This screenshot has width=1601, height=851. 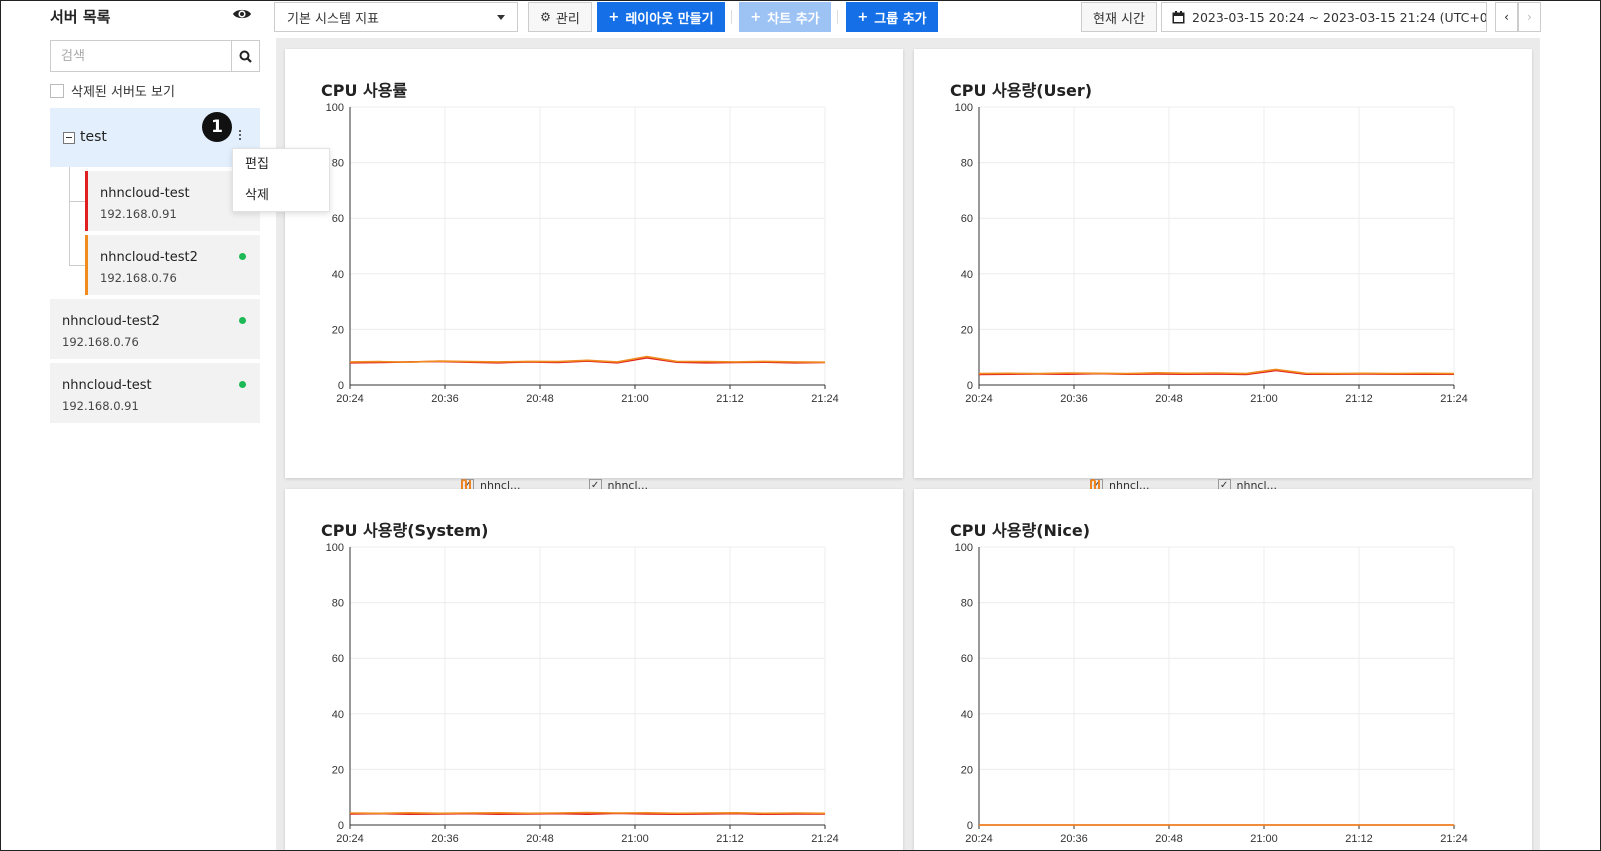 I want to click on server-item: nhncloud-test 192.168.0.91, so click(x=155, y=393).